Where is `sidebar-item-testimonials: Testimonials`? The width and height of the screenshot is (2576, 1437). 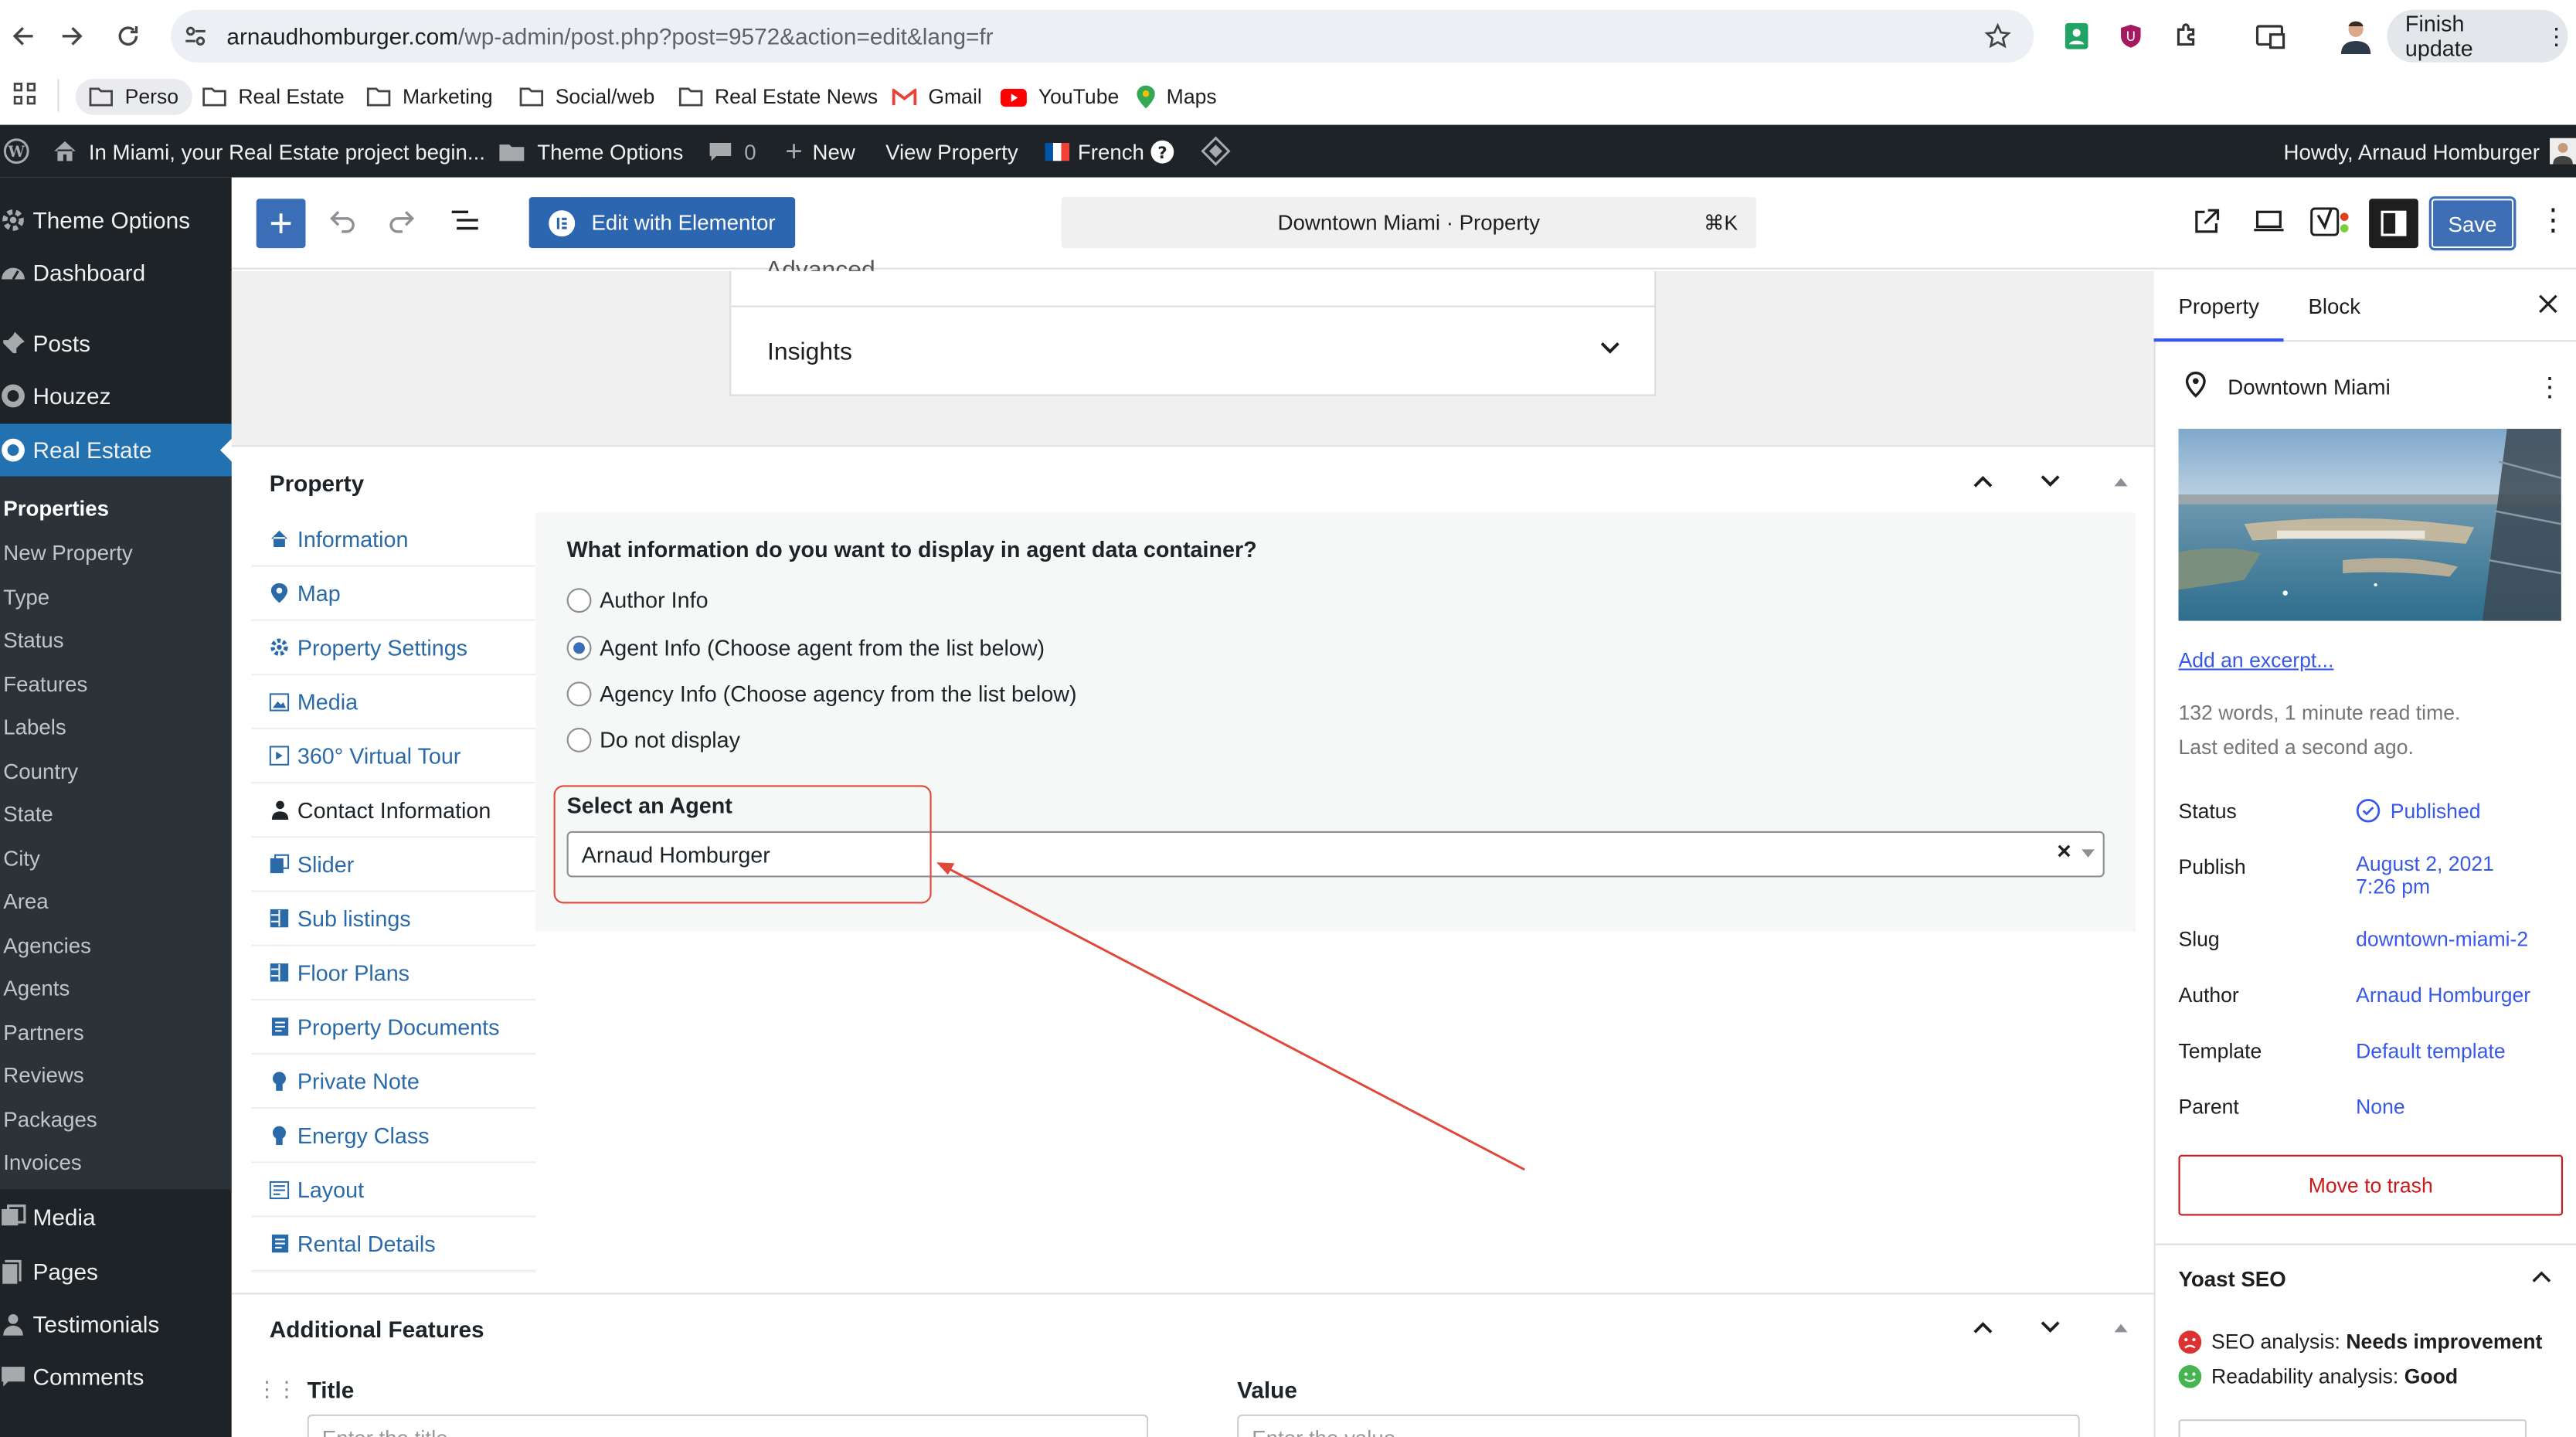 sidebar-item-testimonials: Testimonials is located at coordinates (116, 1324).